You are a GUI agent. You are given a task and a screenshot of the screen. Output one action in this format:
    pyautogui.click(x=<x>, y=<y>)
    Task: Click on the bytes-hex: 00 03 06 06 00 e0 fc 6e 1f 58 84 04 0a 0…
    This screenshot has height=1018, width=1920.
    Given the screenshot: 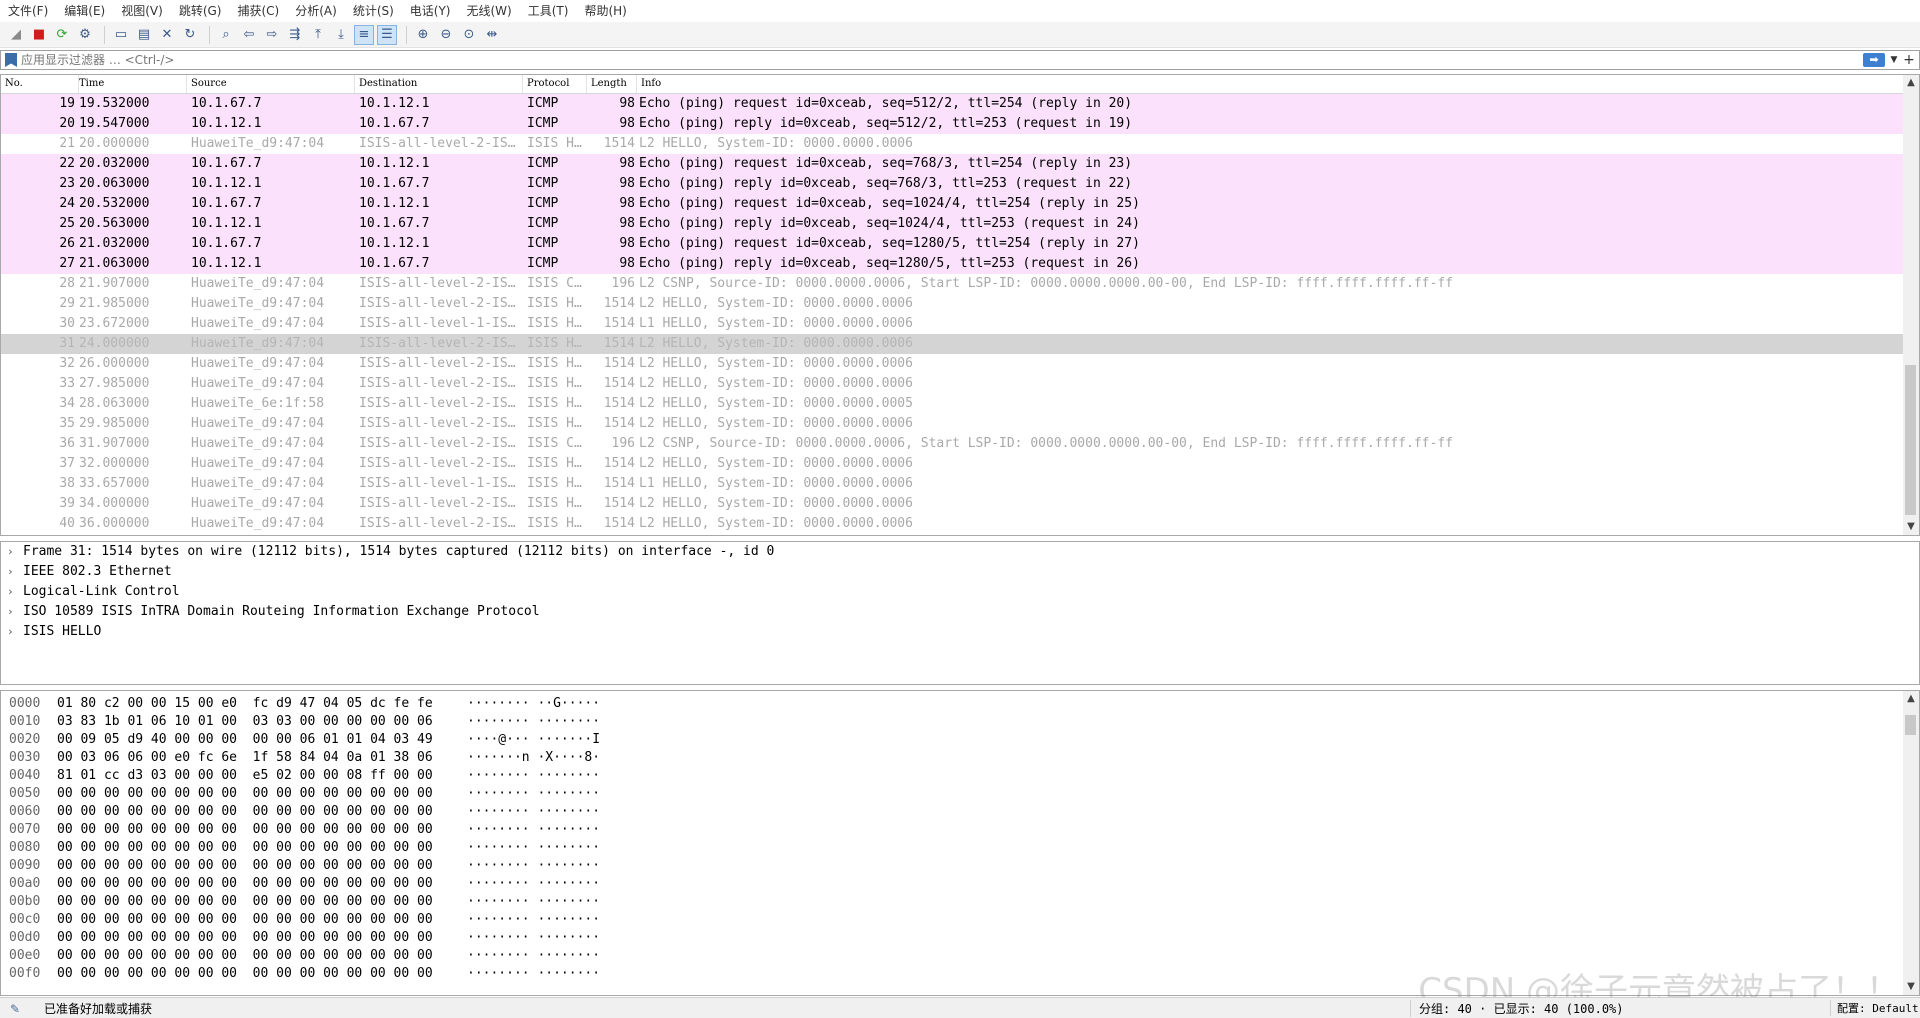 What is the action you would take?
    pyautogui.click(x=245, y=758)
    